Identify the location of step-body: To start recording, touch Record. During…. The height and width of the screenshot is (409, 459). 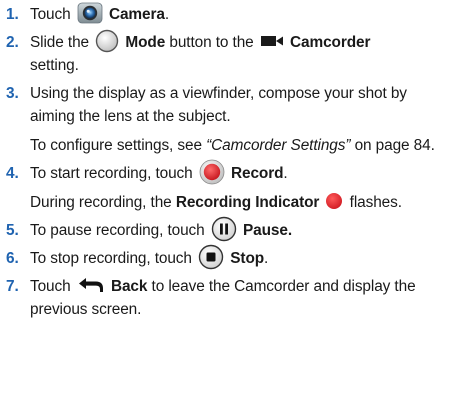
(241, 186).